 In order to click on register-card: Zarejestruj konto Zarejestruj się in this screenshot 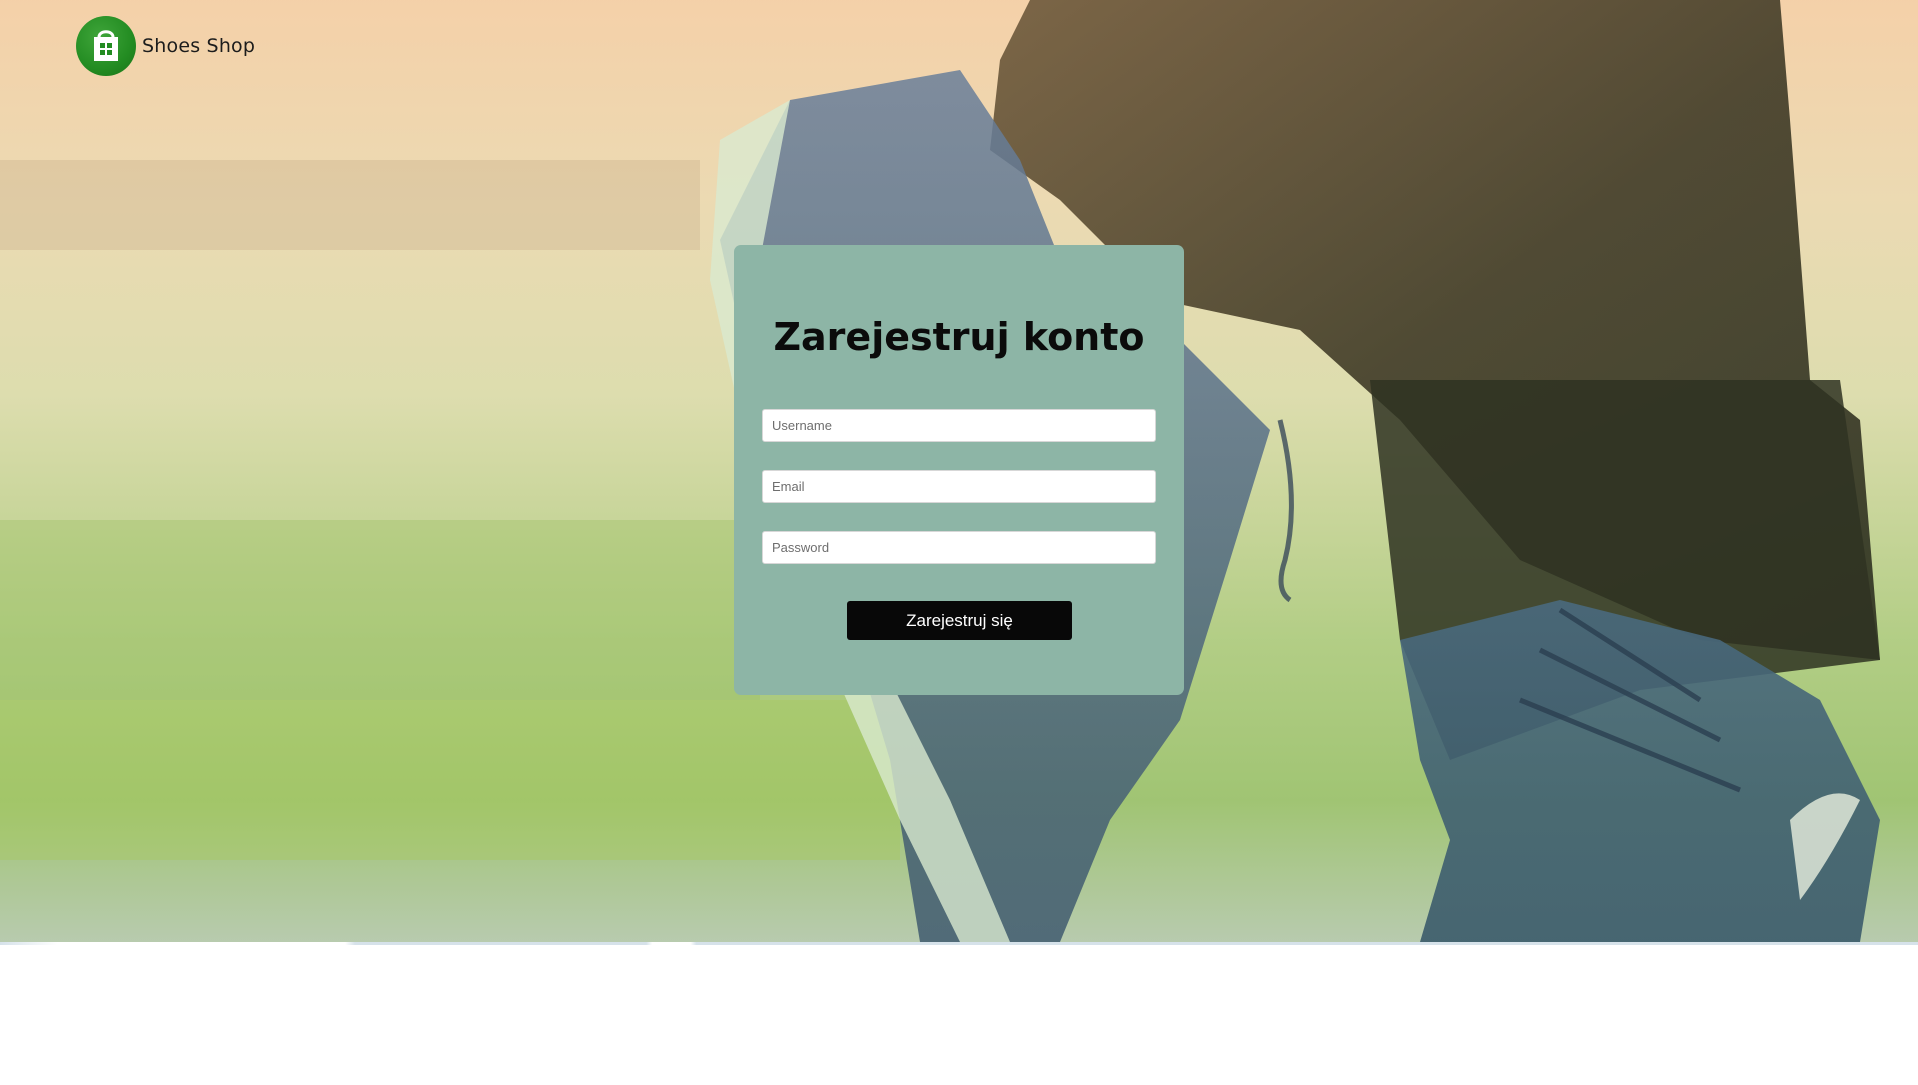, I will do `click(959, 470)`.